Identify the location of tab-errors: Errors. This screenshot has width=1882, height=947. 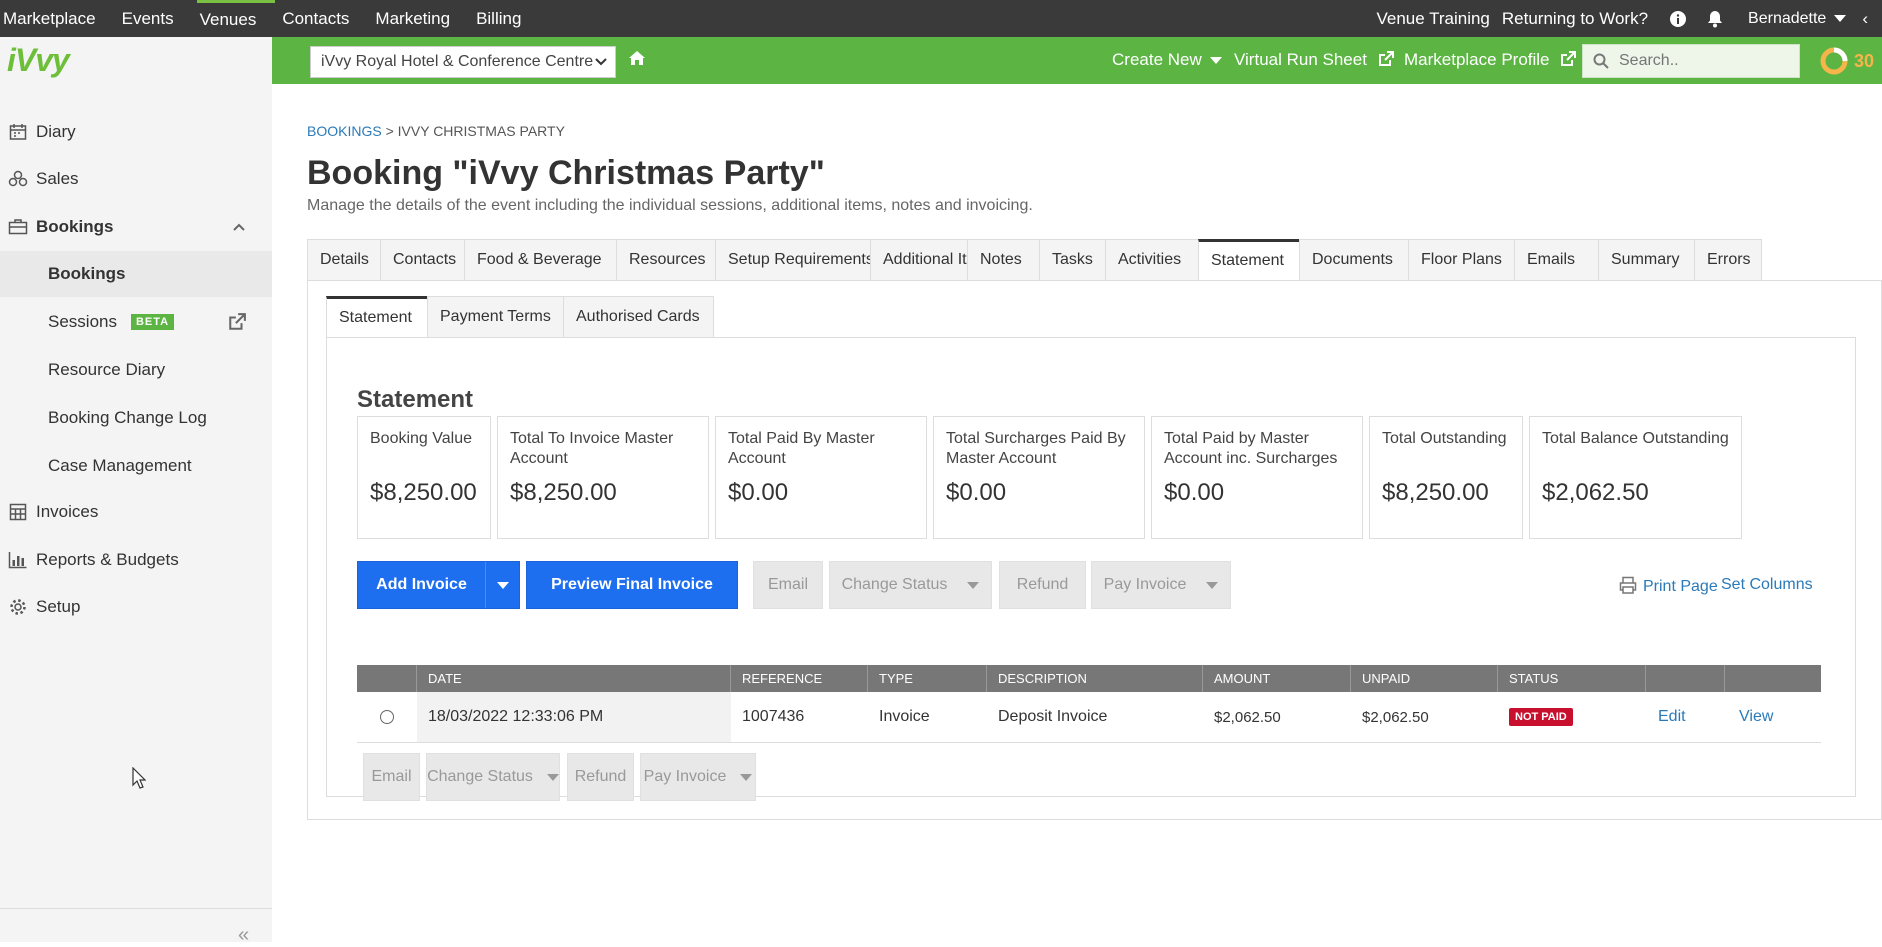
(1728, 260).